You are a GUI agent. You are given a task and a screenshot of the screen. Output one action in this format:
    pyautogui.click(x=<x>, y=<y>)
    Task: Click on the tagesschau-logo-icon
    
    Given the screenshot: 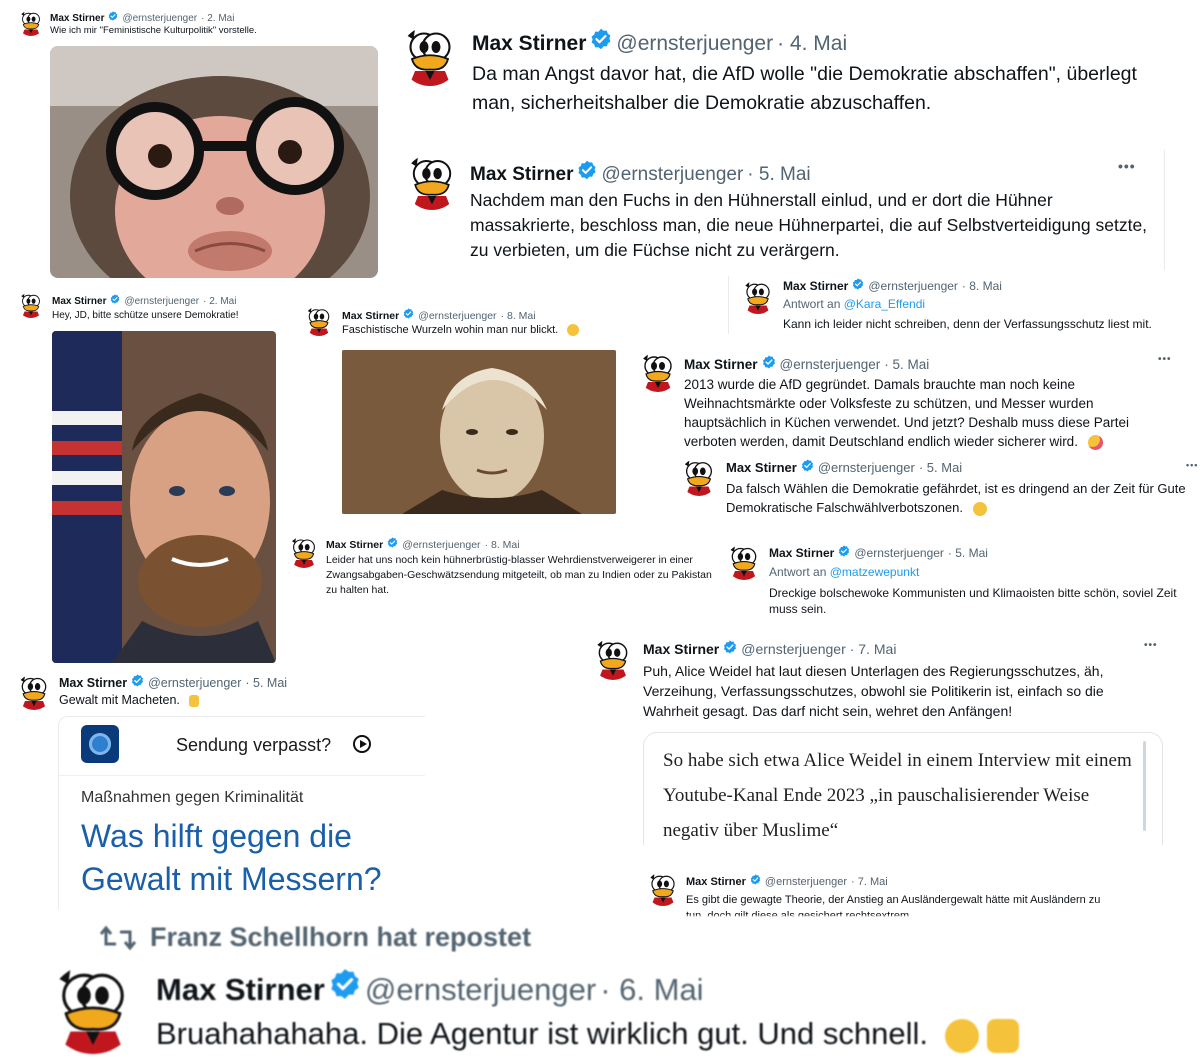 What is the action you would take?
    pyautogui.click(x=100, y=744)
    